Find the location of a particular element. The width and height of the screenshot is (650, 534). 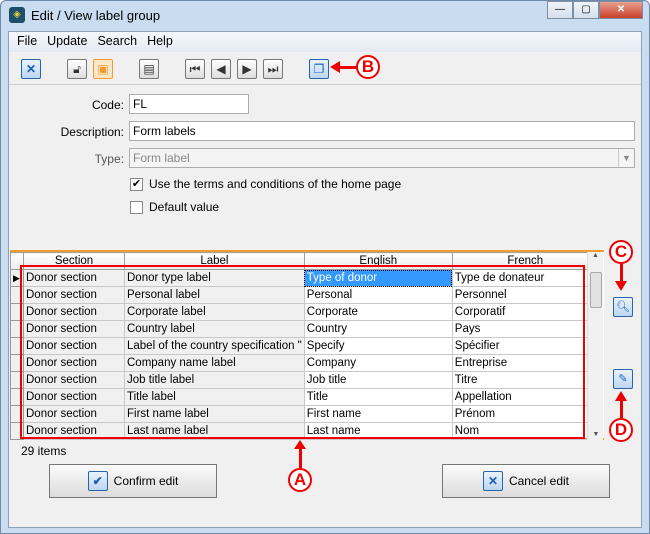

type-label: Type: is located at coordinates (109, 159).